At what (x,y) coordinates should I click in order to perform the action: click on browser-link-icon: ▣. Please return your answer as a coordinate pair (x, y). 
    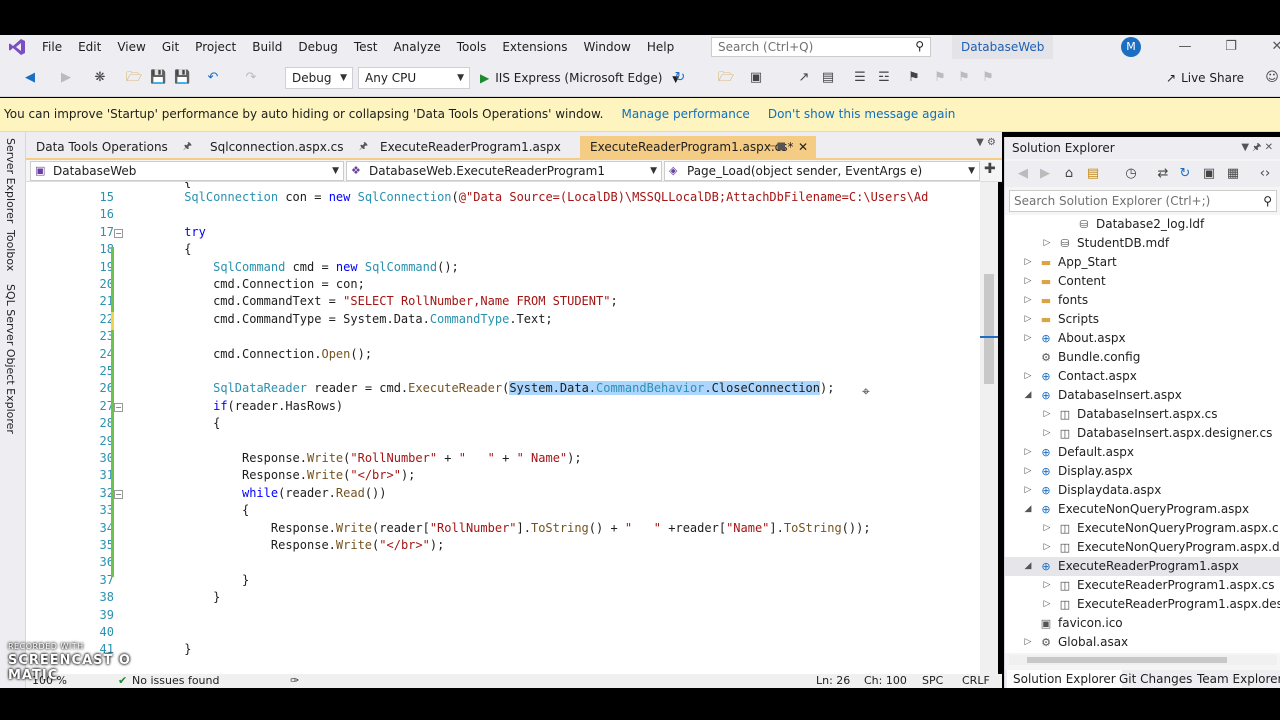
    Looking at the image, I should click on (756, 78).